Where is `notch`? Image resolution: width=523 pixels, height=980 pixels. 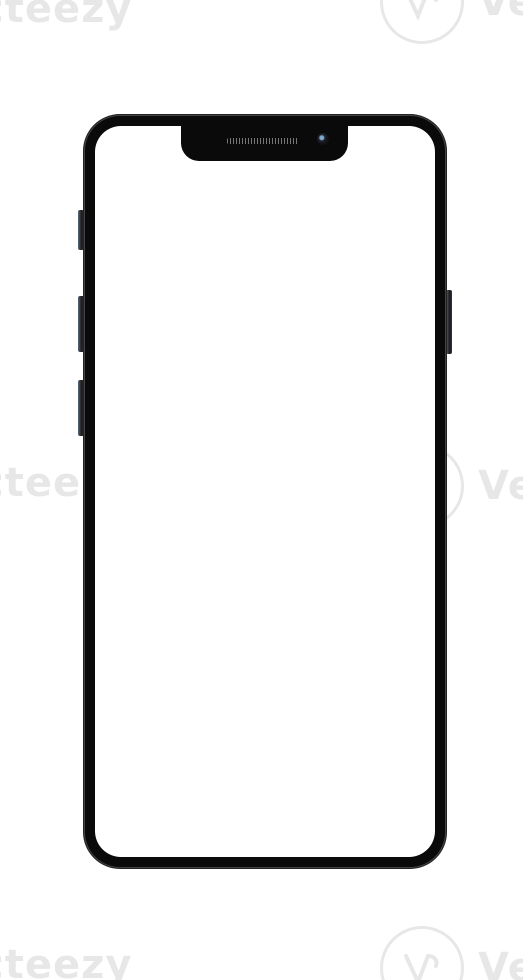
notch is located at coordinates (264, 143).